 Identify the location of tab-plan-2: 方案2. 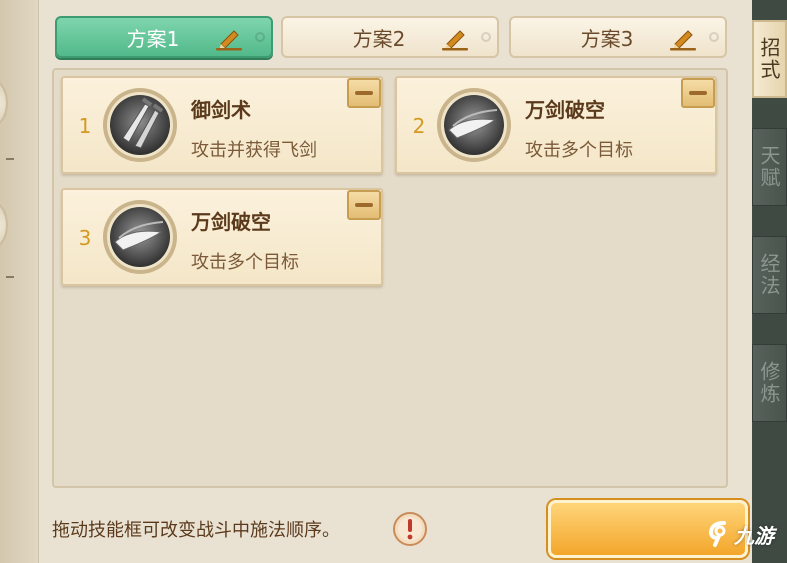
(390, 37).